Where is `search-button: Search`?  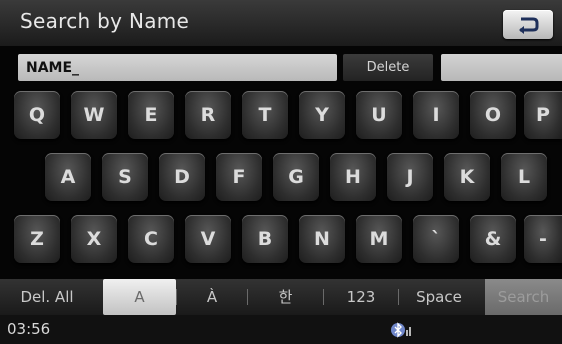 search-button: Search is located at coordinates (523, 297).